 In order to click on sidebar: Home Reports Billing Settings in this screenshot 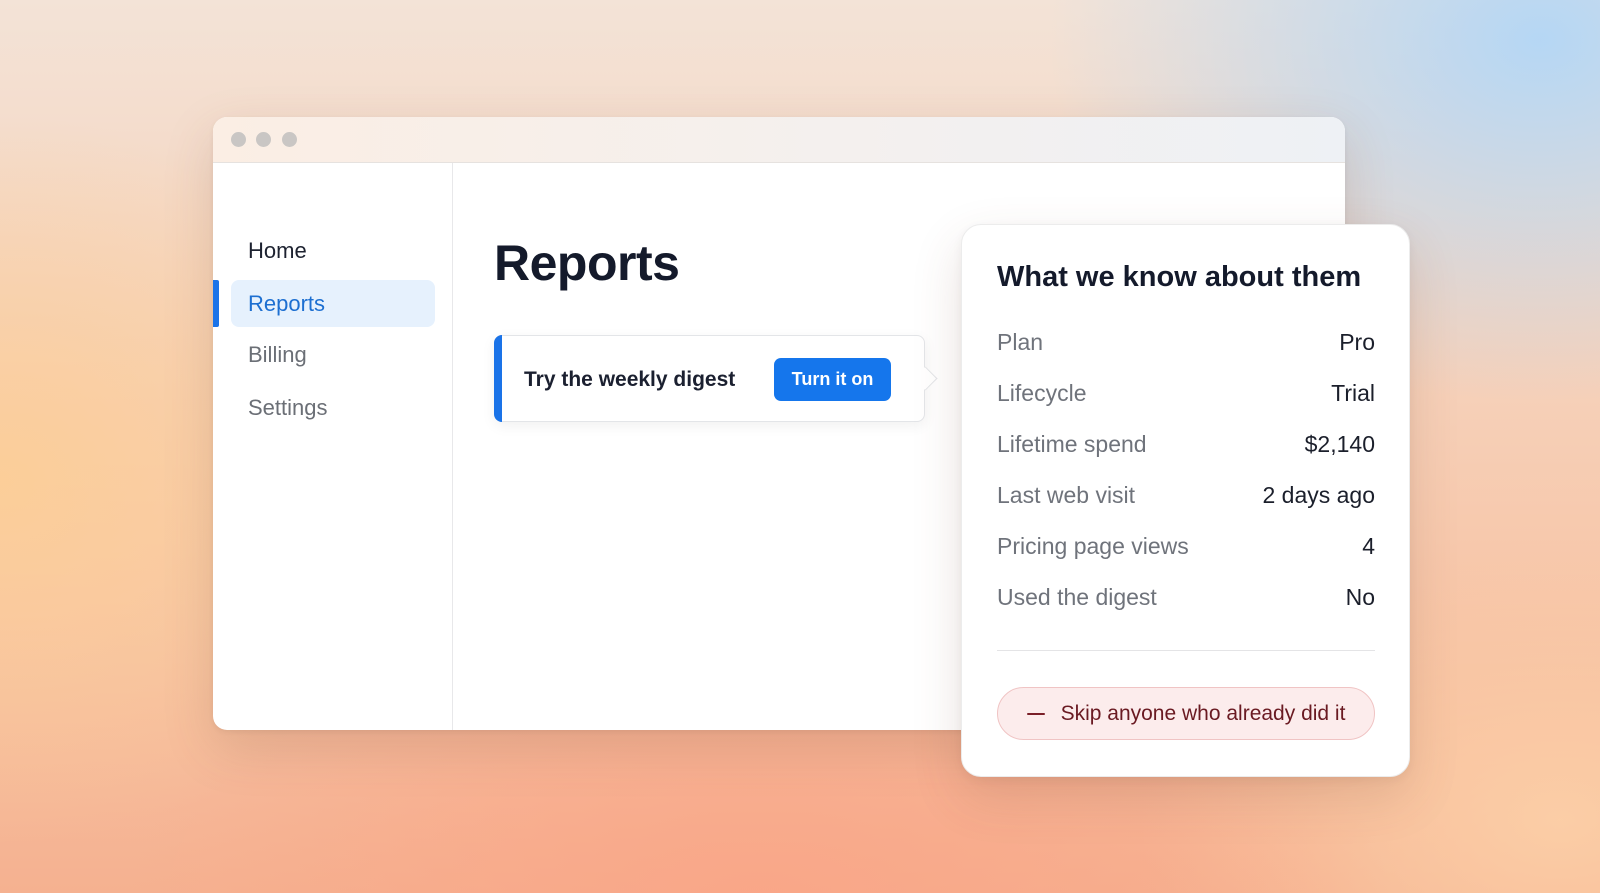, I will do `click(333, 446)`.